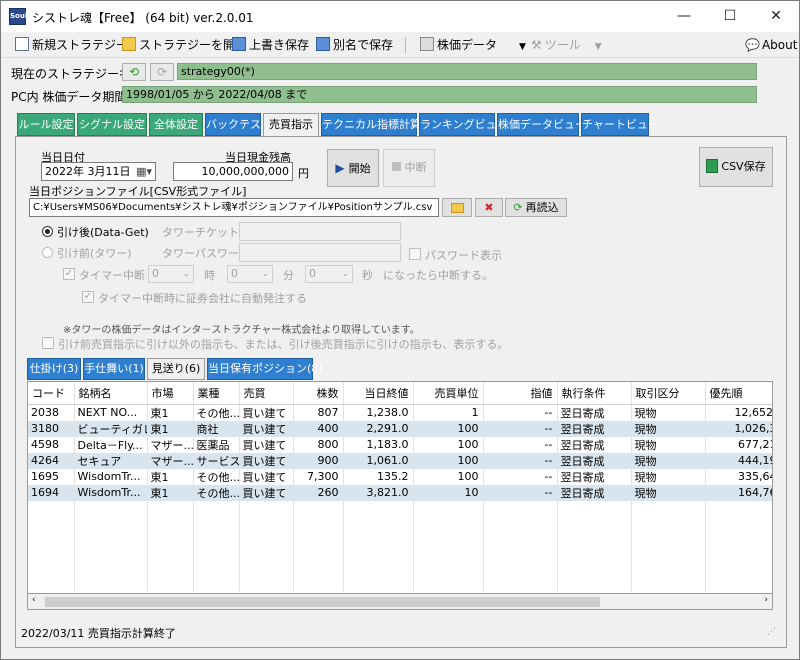 The height and width of the screenshot is (660, 800). I want to click on tab-exits: 手仕舞い(1), so click(114, 369).